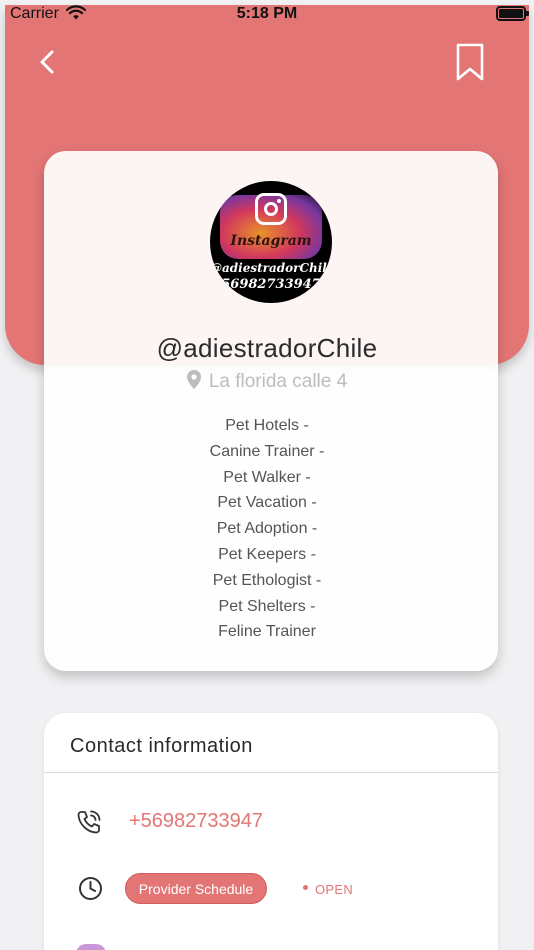 This screenshot has height=950, width=534. I want to click on back-button, so click(49, 62).